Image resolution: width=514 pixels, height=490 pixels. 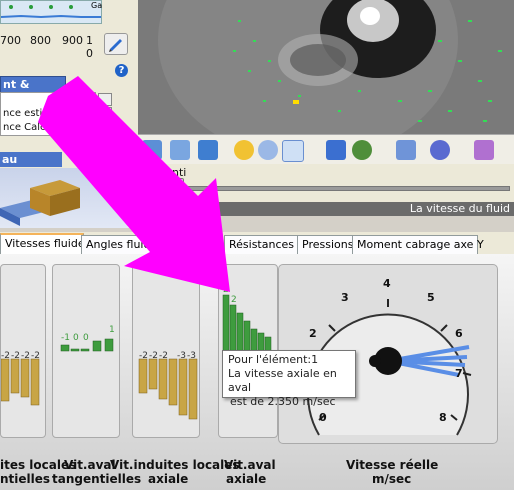 What do you see at coordinates (329, 188) in the screenshot?
I see `slider-track` at bounding box center [329, 188].